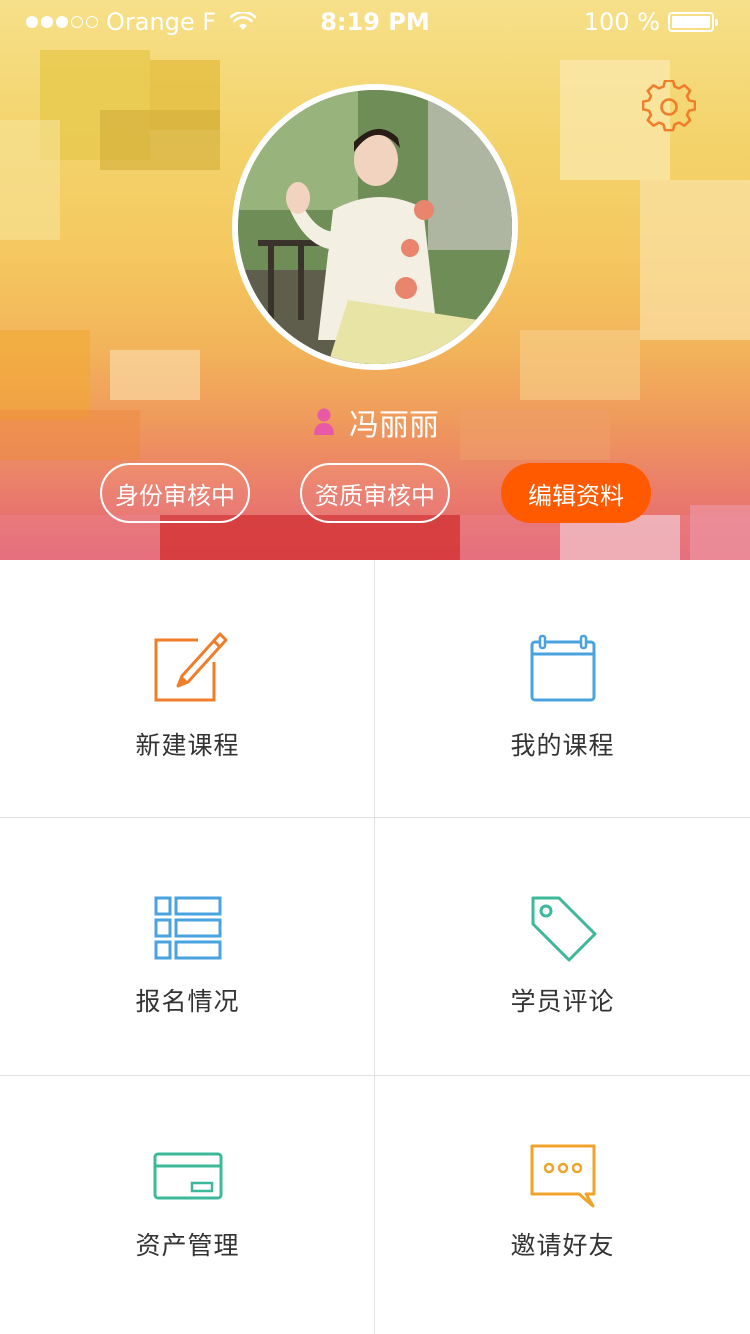  I want to click on user-name: 冯丽丽, so click(394, 425).